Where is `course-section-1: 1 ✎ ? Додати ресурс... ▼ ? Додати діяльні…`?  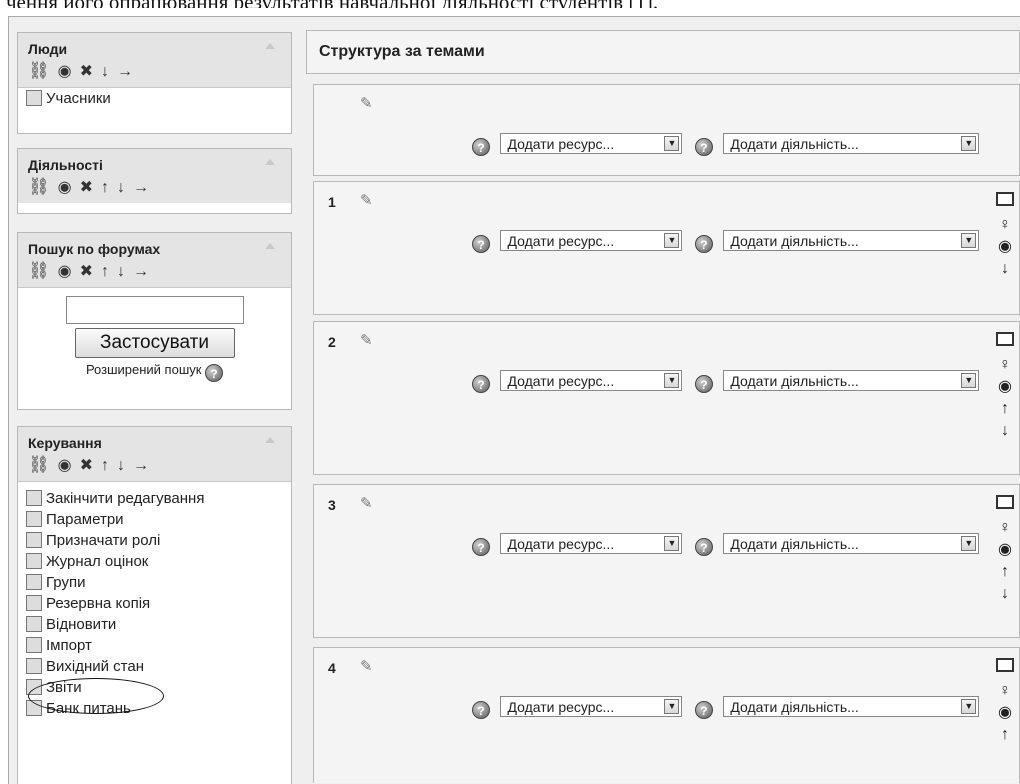 course-section-1: 1 ✎ ? Додати ресурс... ▼ ? Додати діяльні… is located at coordinates (666, 248).